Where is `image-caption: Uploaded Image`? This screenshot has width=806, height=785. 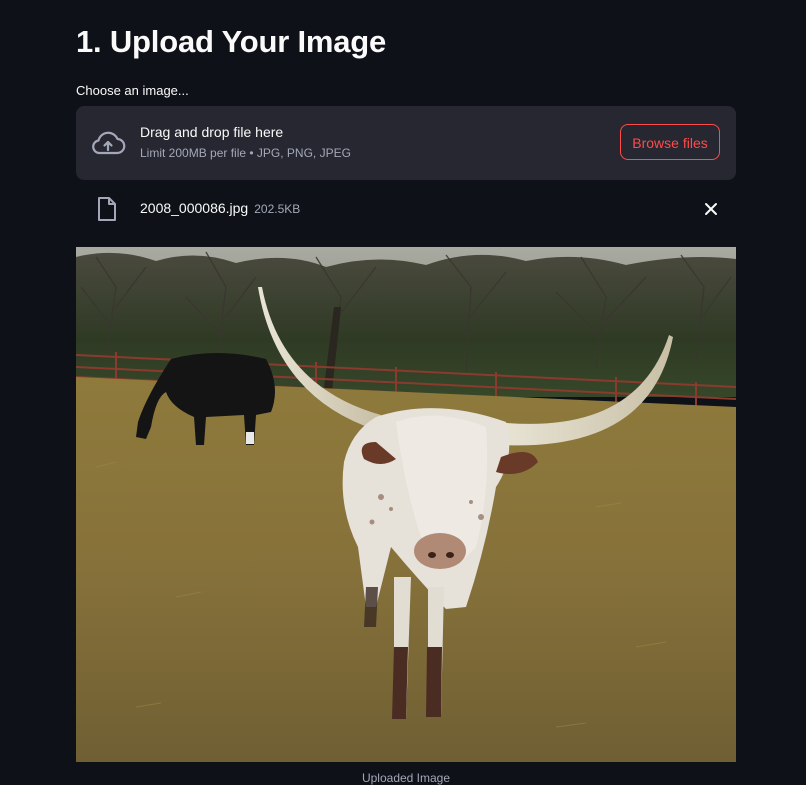
image-caption: Uploaded Image is located at coordinates (406, 778).